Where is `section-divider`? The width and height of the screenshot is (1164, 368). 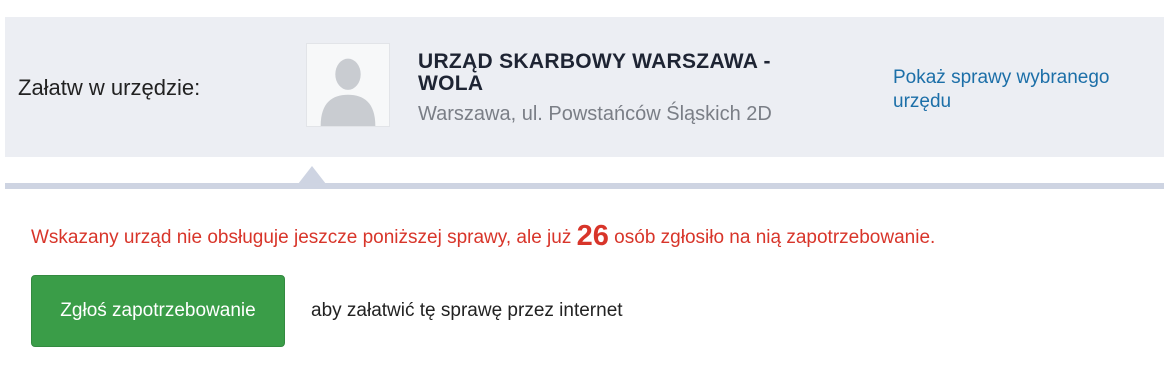
section-divider is located at coordinates (584, 186).